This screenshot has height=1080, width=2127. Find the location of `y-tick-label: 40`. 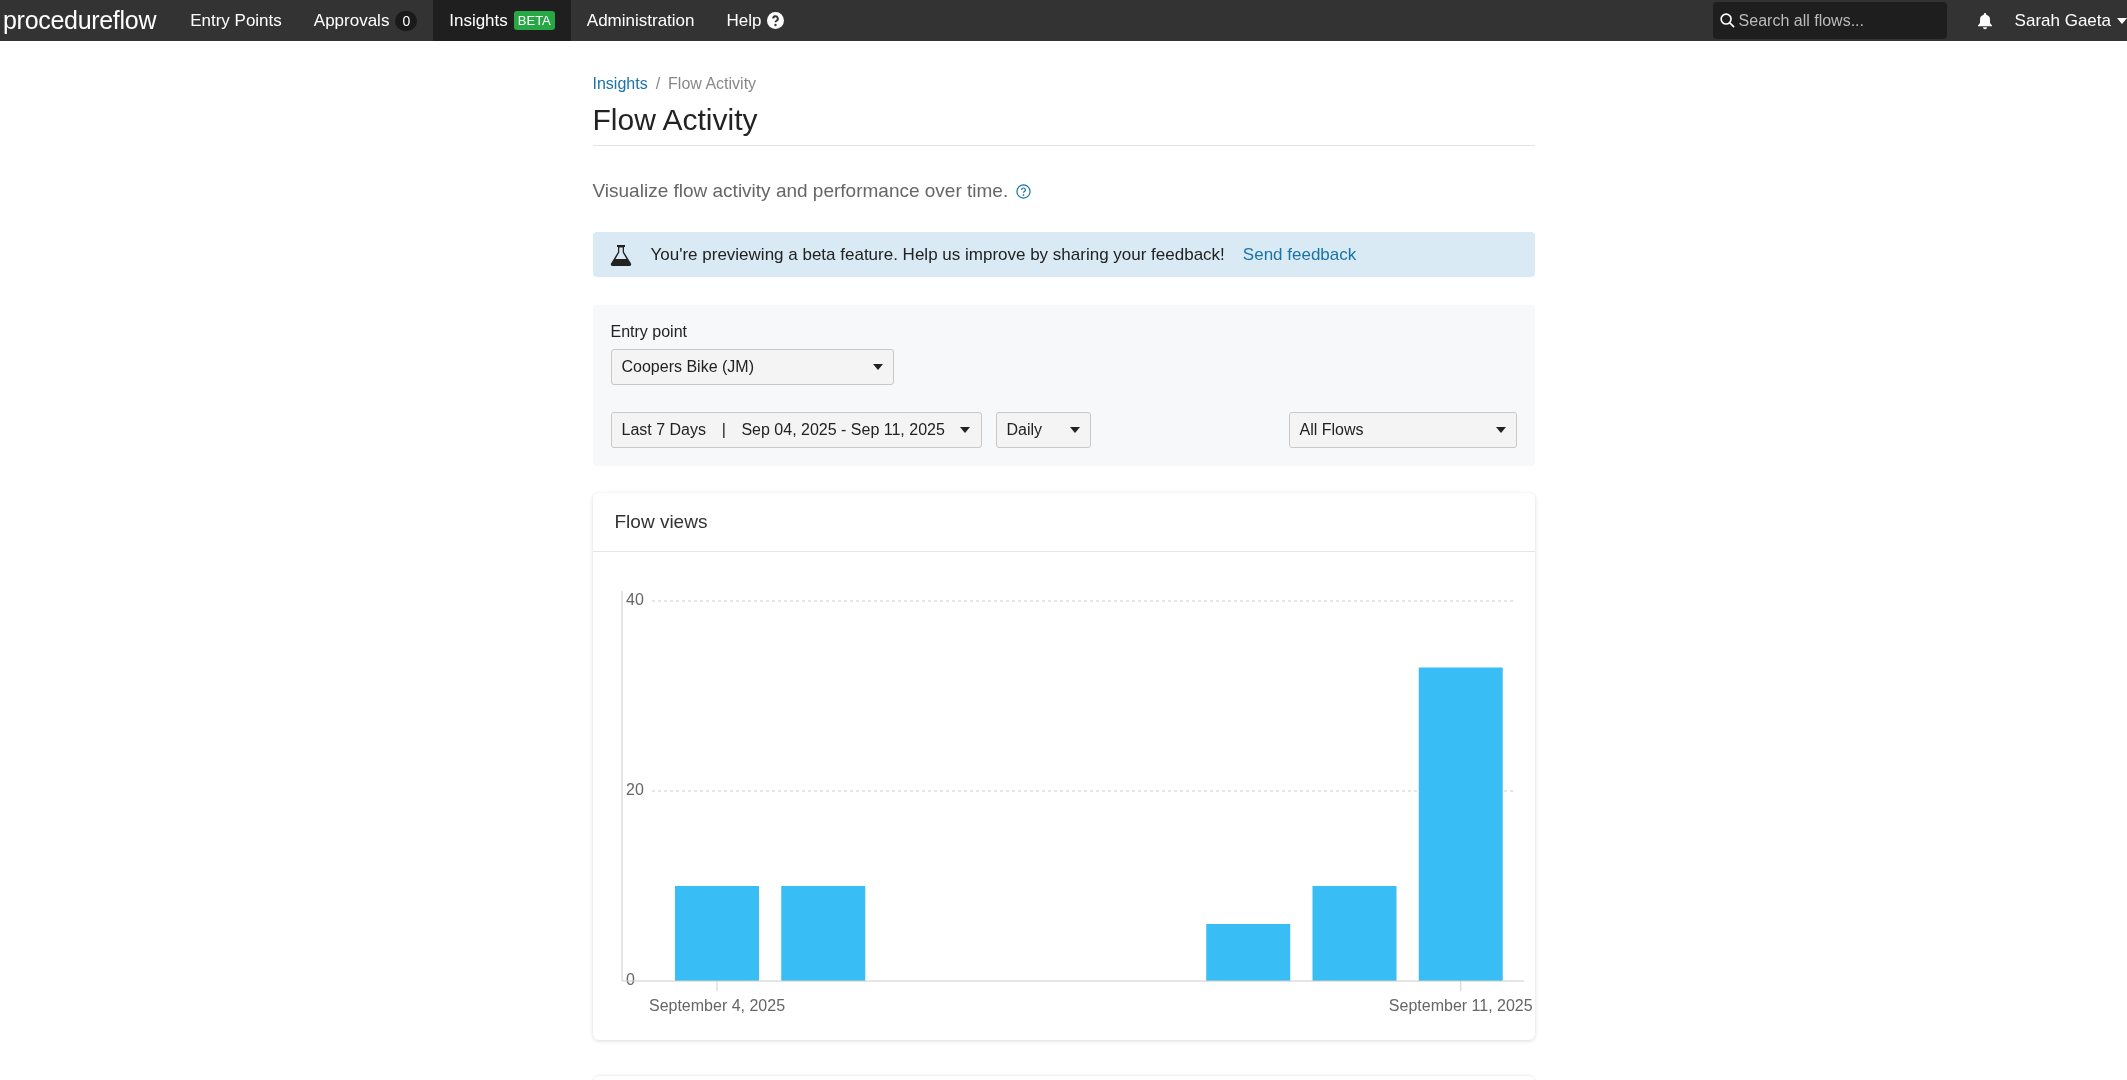

y-tick-label: 40 is located at coordinates (634, 600).